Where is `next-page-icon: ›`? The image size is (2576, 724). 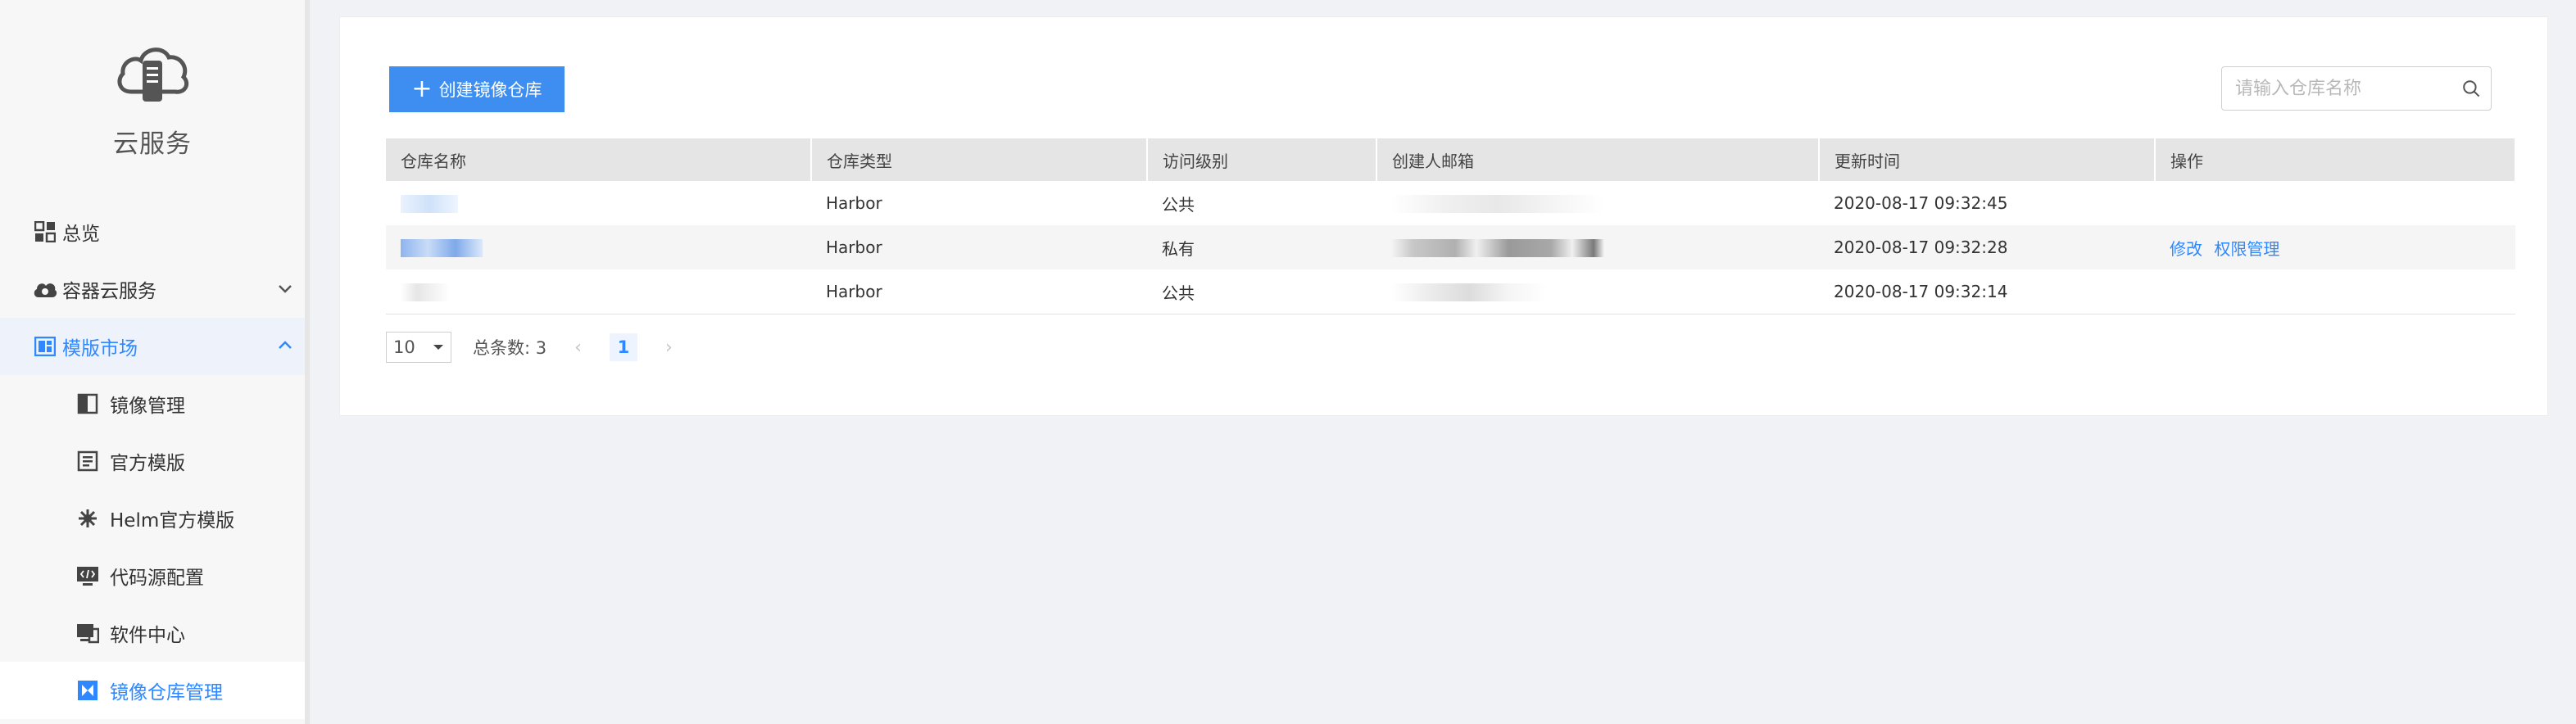
next-page-icon: › is located at coordinates (669, 347).